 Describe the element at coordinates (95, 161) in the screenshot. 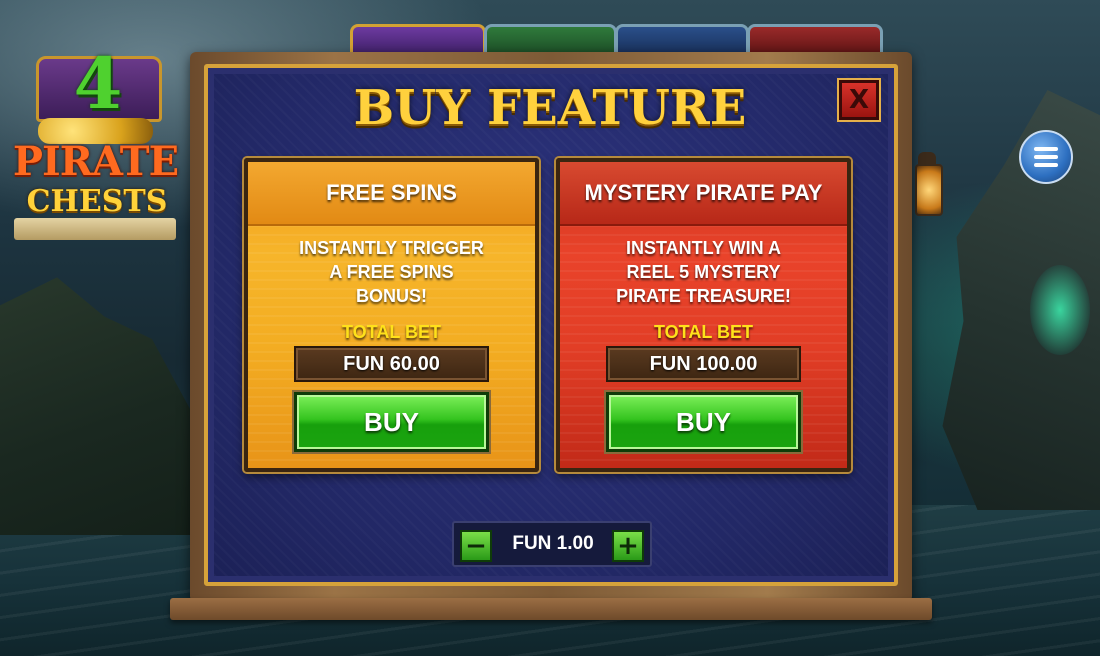

I see `logo-word-pirate: PIRATE` at that location.